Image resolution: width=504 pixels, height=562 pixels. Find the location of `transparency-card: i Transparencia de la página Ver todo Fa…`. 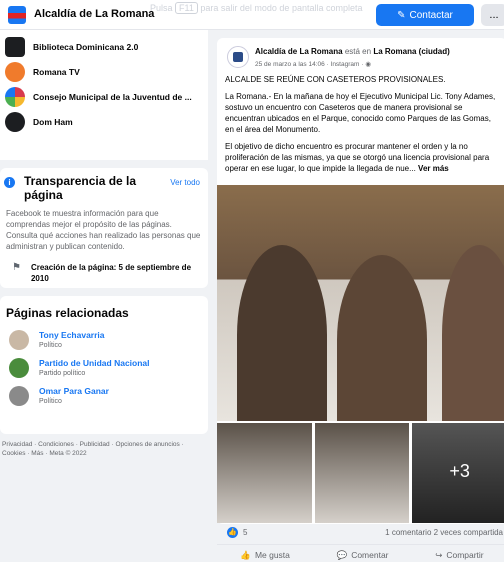

transparency-card: i Transparencia de la página Ver todo Fa… is located at coordinates (104, 228).